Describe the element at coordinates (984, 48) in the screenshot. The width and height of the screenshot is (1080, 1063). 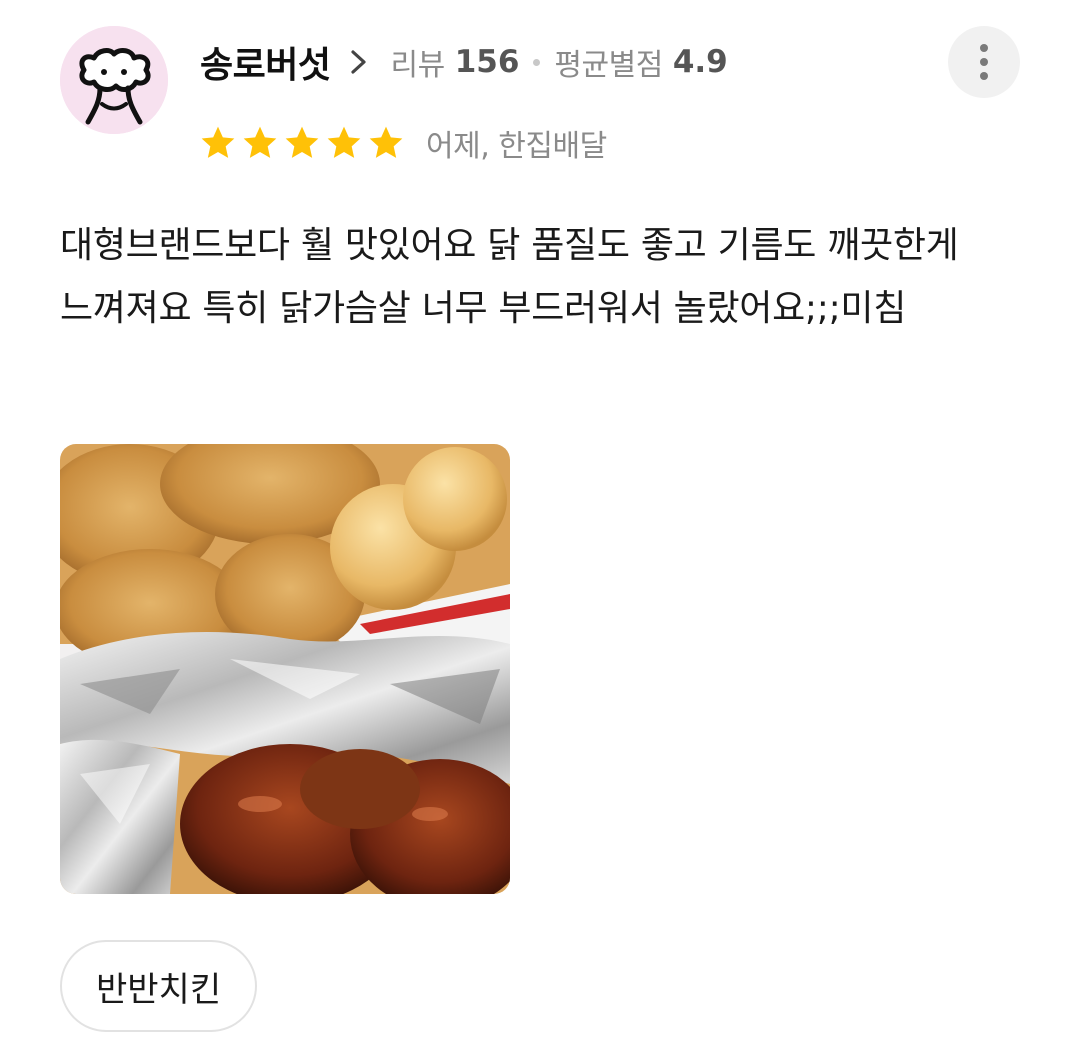
I see `more-vertical-icon` at that location.